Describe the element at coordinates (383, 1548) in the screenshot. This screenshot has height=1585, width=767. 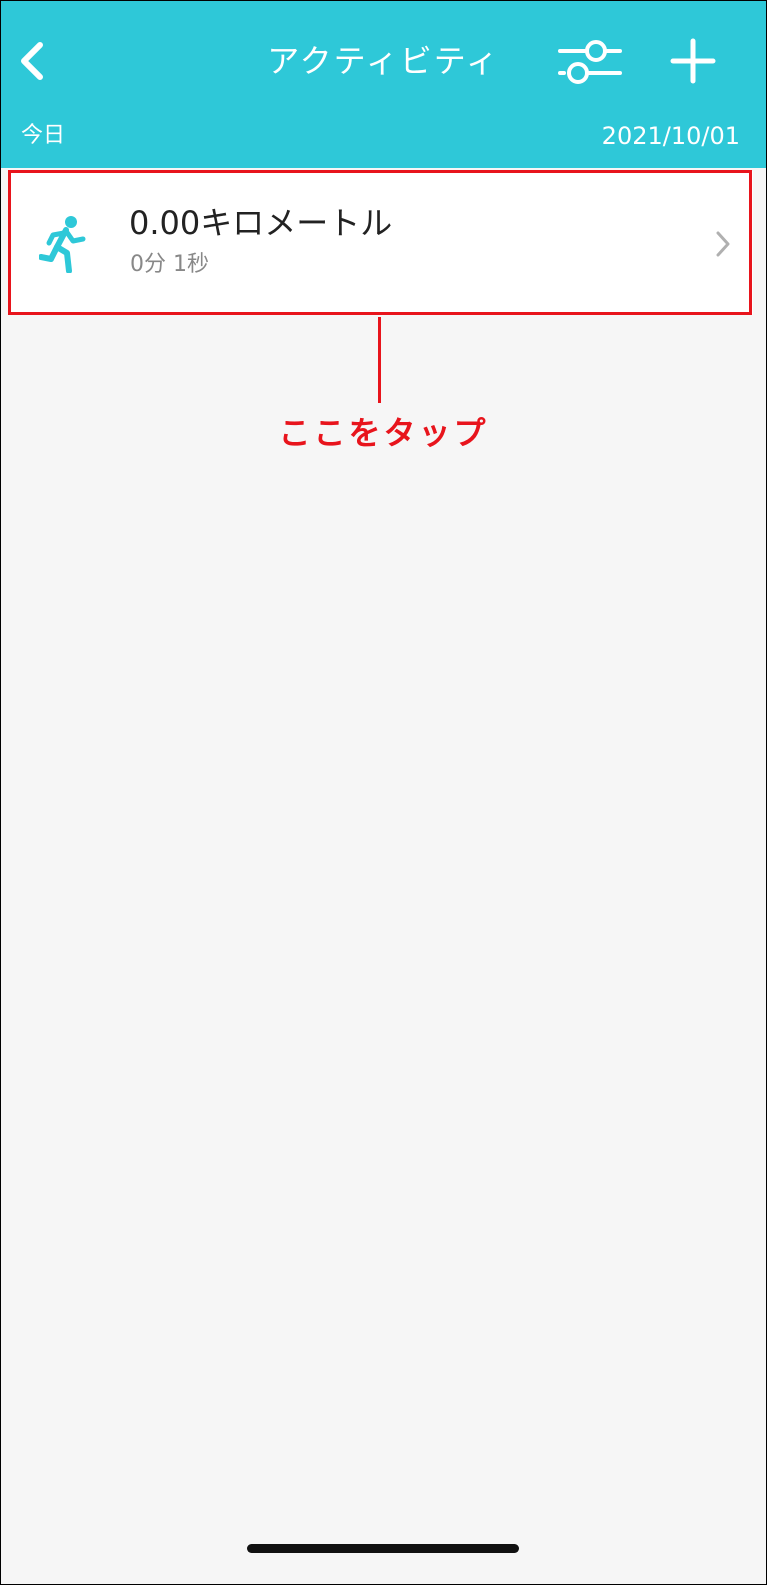
I see `home-indicator` at that location.